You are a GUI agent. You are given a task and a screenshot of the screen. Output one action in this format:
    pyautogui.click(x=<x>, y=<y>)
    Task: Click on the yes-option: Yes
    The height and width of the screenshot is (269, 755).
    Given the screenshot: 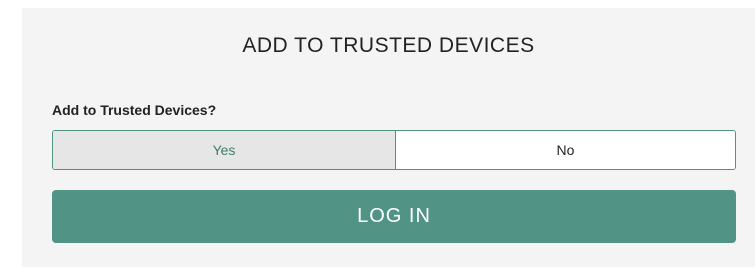 What is the action you would take?
    pyautogui.click(x=224, y=150)
    